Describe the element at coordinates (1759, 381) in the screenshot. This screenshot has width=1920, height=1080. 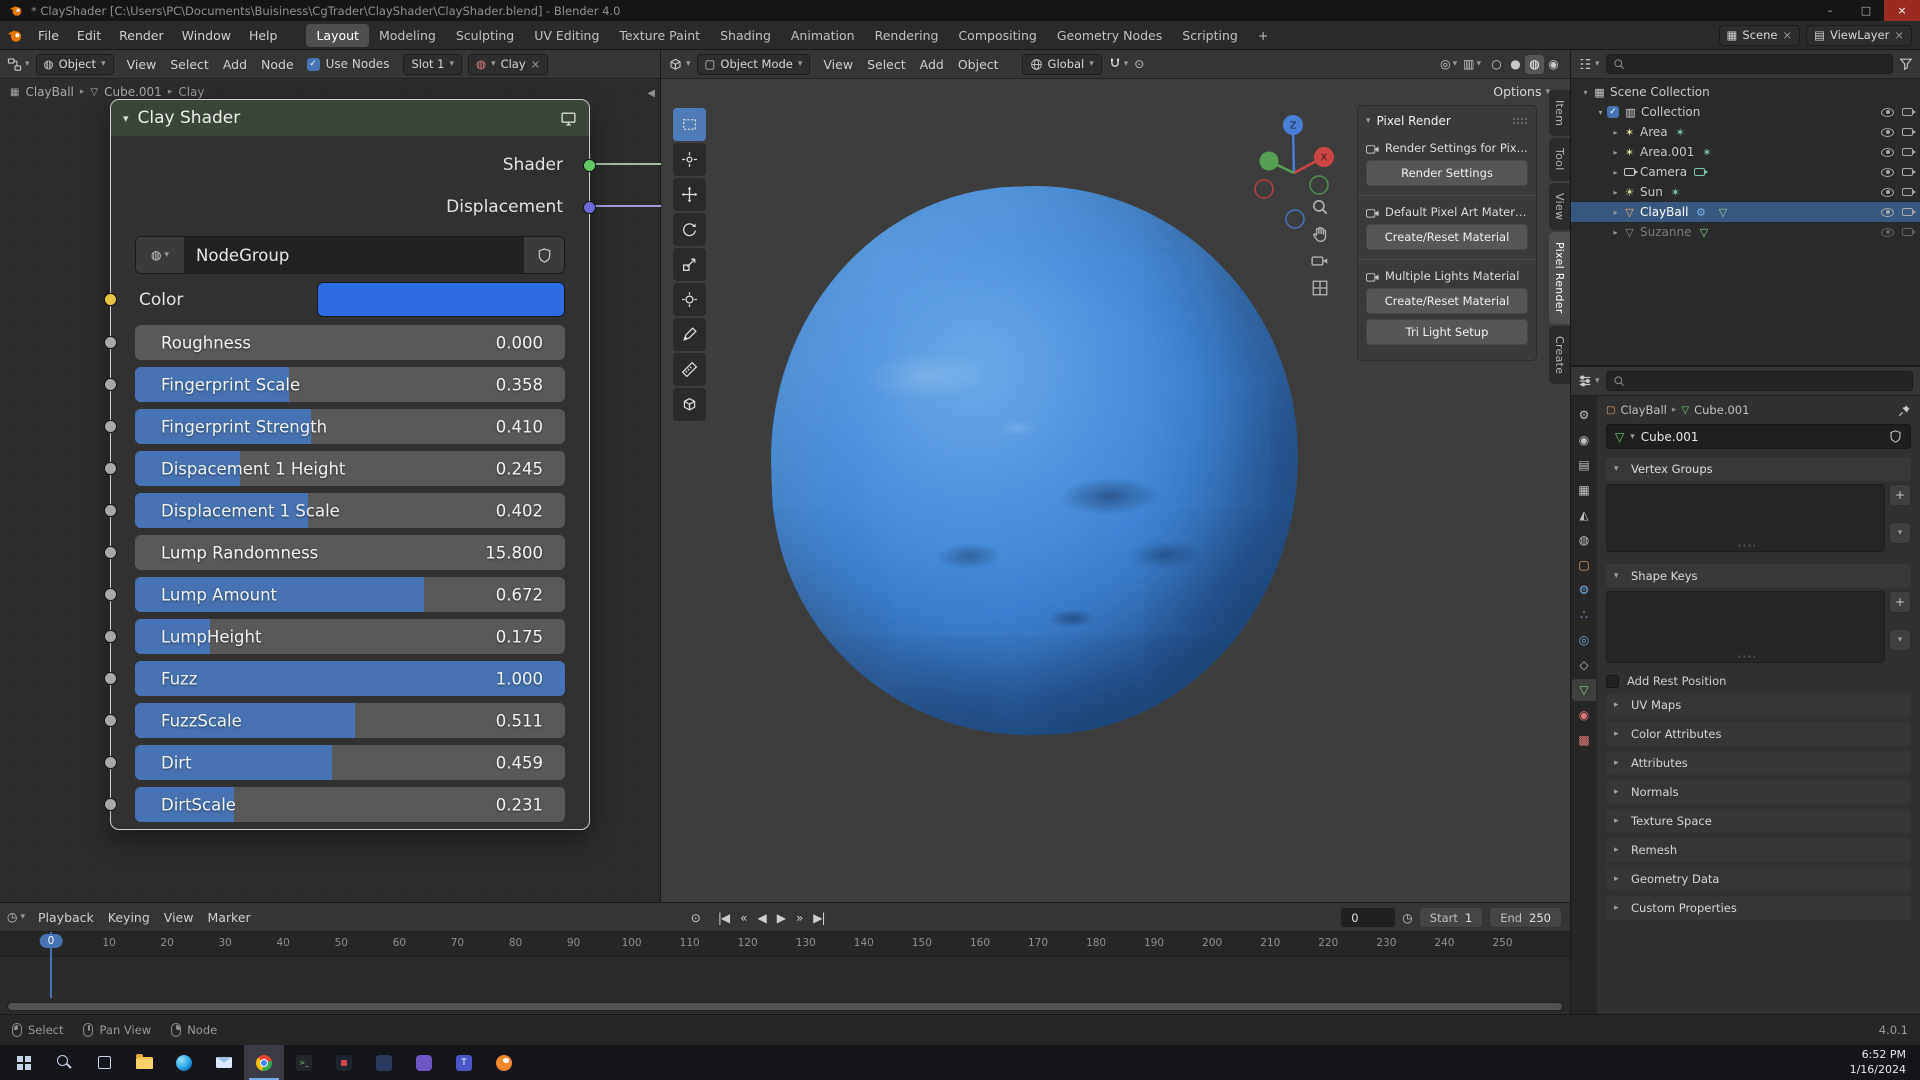
I see `properties-search-input` at that location.